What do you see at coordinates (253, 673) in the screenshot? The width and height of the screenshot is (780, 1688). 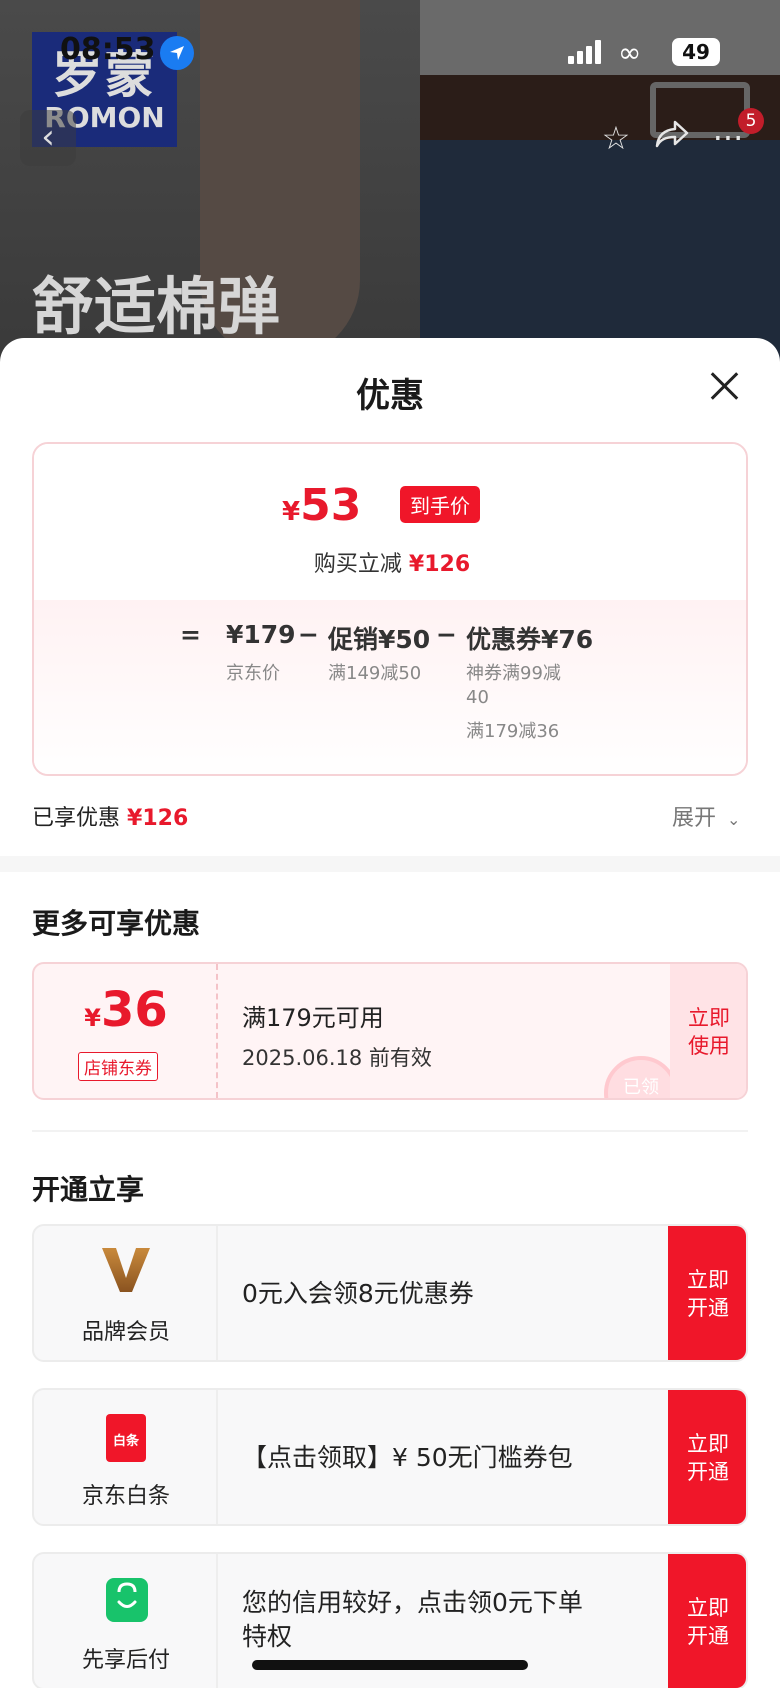 I see `jd-price-label: 京东价` at bounding box center [253, 673].